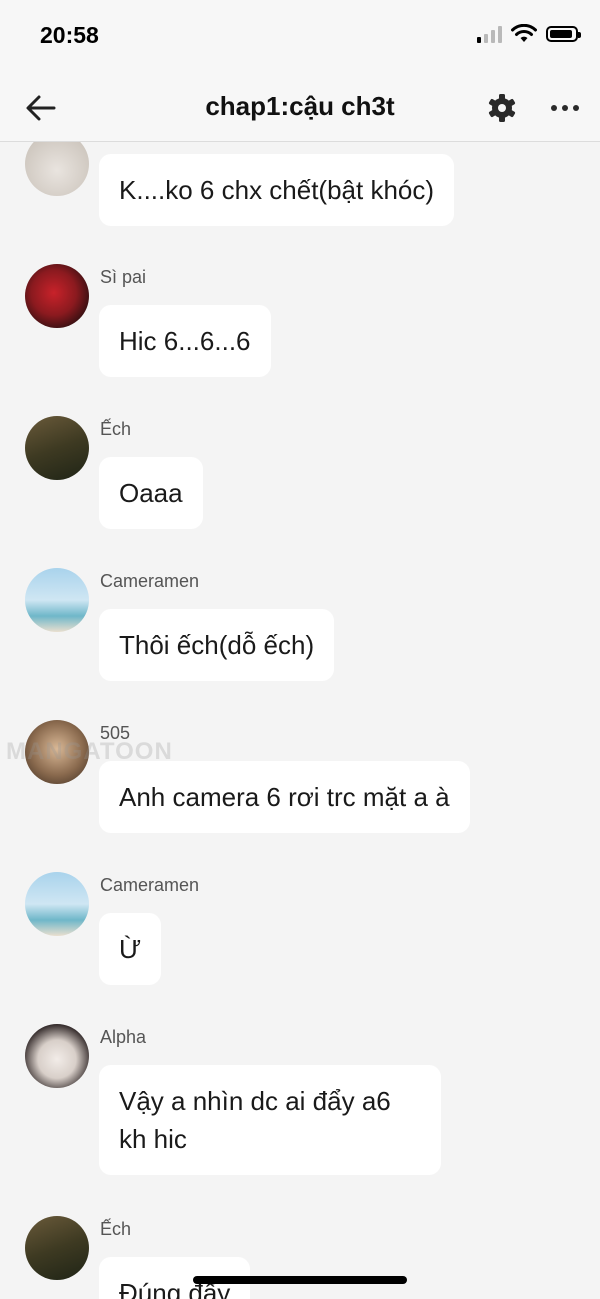  I want to click on home-indicator, so click(300, 1280).